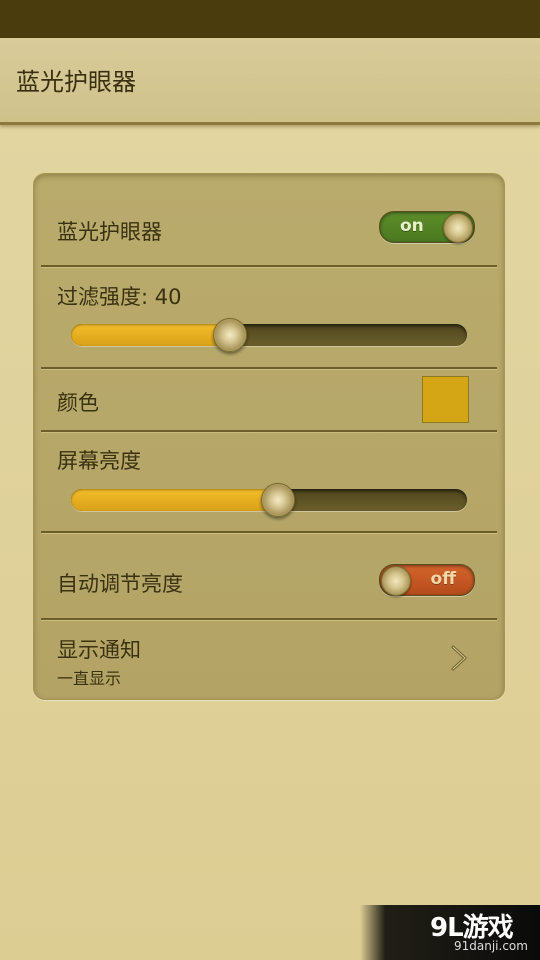 The width and height of the screenshot is (540, 960). I want to click on color-label: 颜色, so click(78, 403).